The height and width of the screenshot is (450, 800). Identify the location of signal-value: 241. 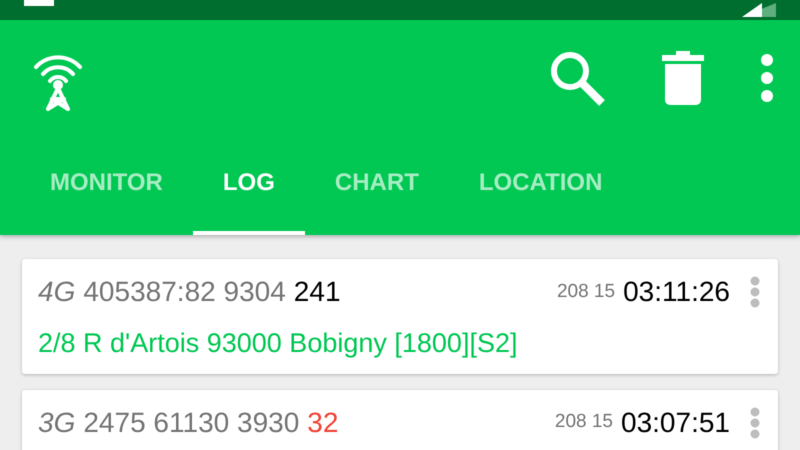
(317, 292).